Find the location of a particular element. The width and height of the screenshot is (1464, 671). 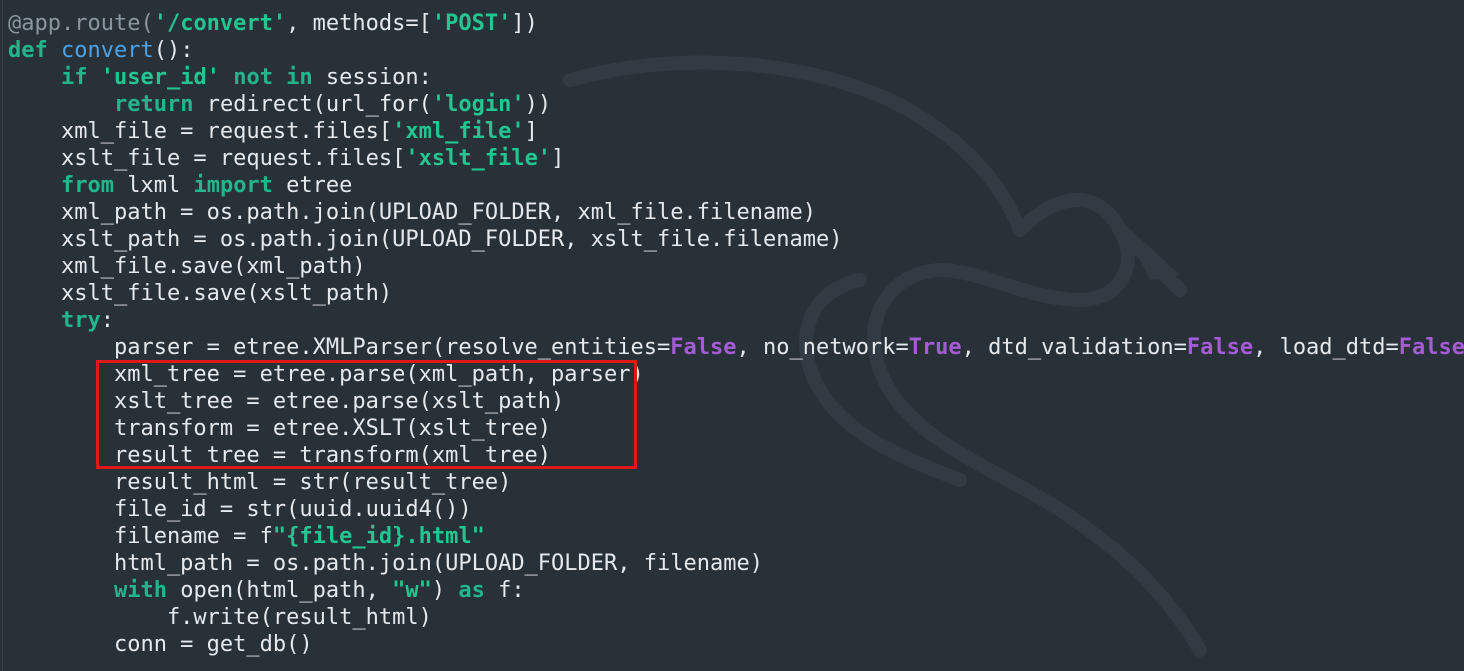

code-line: f.write(result_html) is located at coordinates (736, 617).